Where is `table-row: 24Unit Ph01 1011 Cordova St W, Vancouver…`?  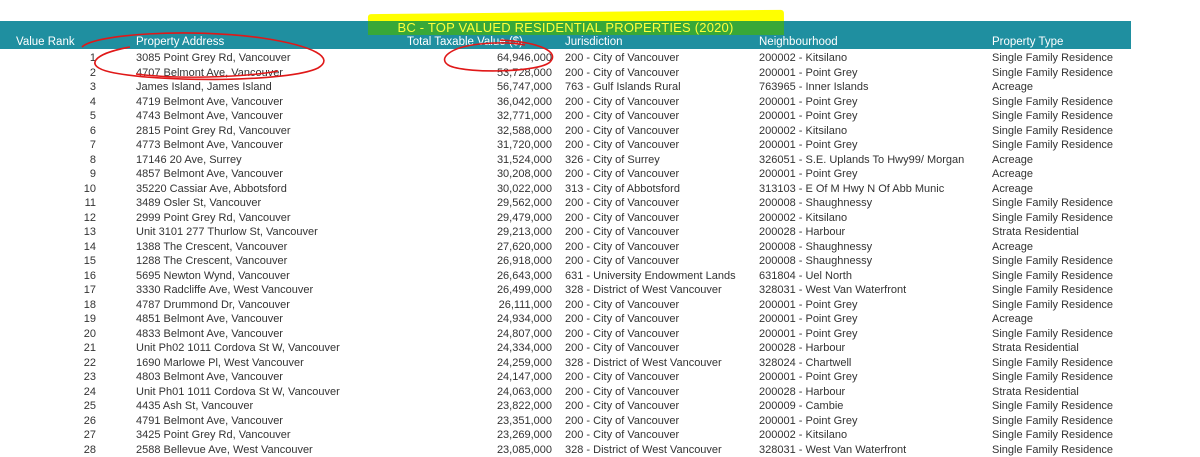
table-row: 24Unit Ph01 1011 Cordova St W, Vancouver… is located at coordinates (565, 392).